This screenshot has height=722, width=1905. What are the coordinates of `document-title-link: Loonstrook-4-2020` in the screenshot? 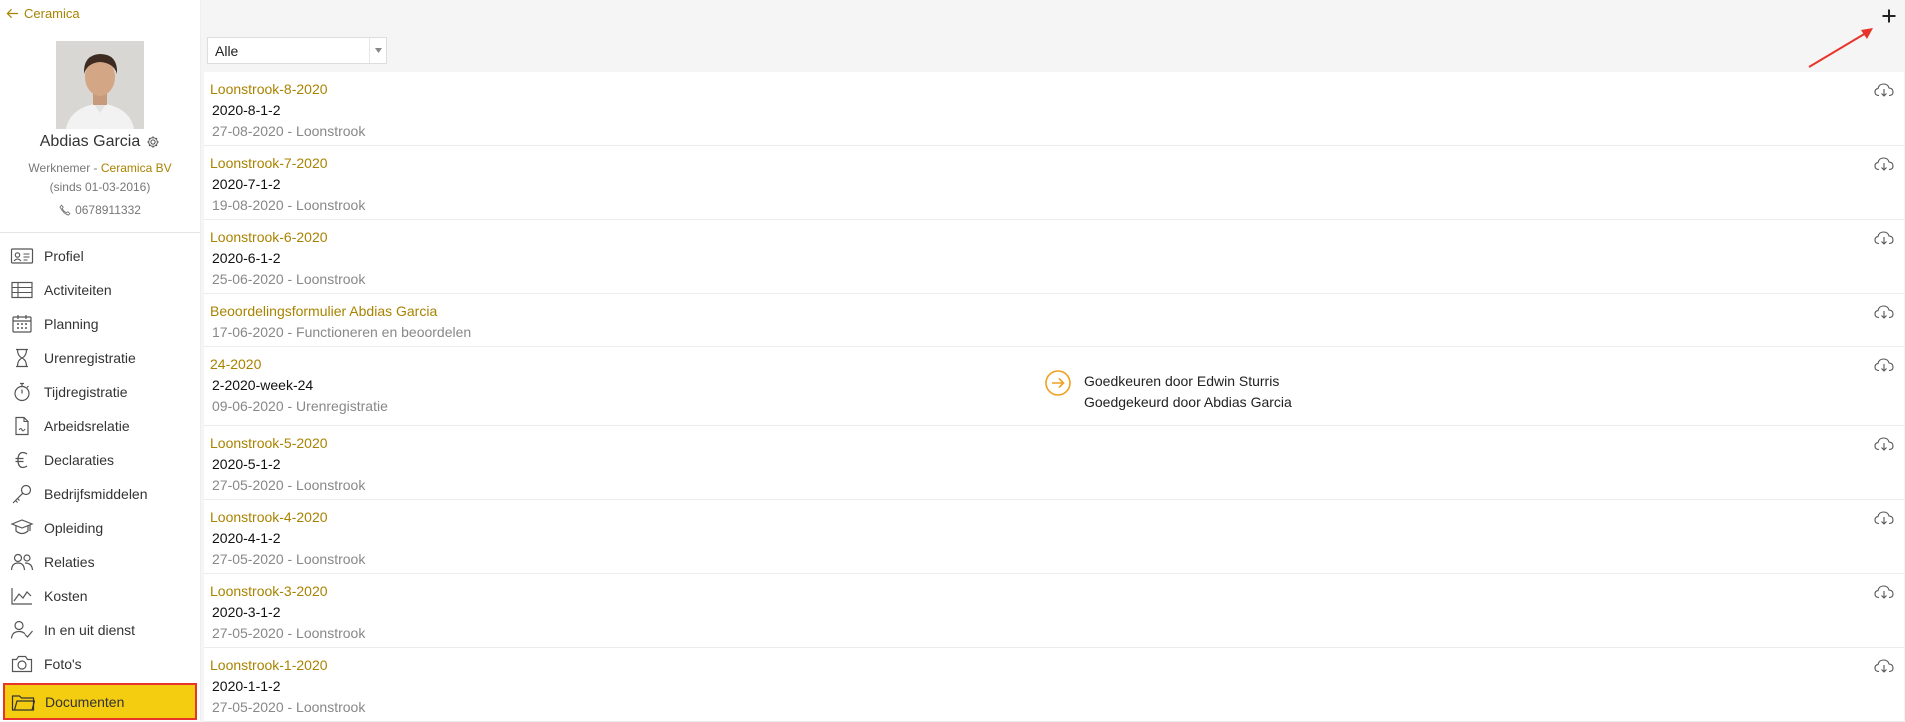 It's located at (269, 517).